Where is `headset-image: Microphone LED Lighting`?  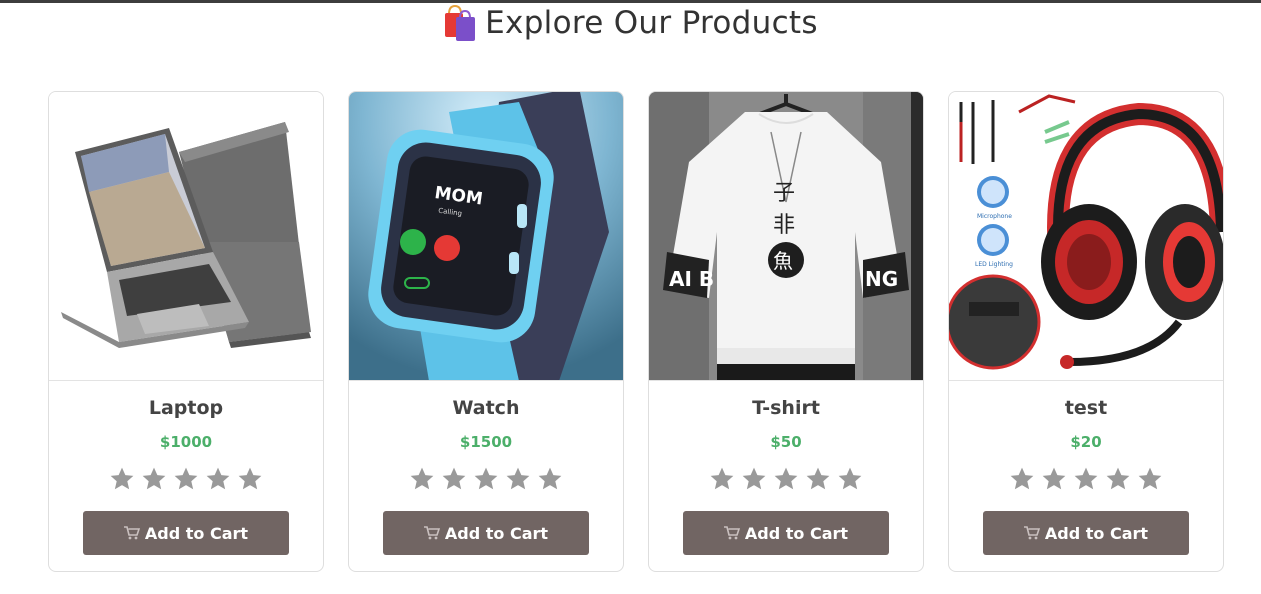
headset-image: Microphone LED Lighting is located at coordinates (1086, 236).